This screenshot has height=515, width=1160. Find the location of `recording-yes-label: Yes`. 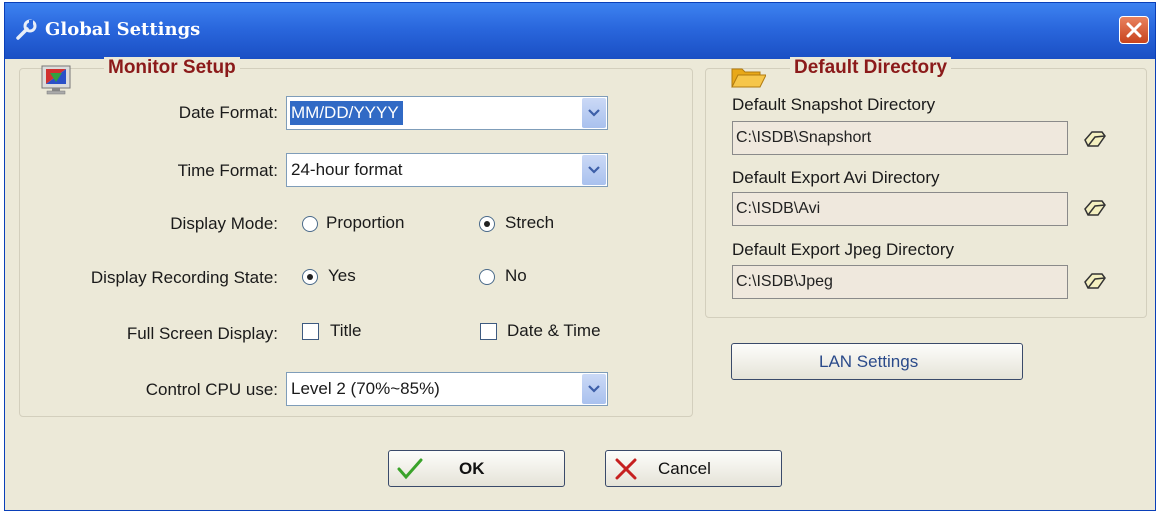

recording-yes-label: Yes is located at coordinates (342, 276).